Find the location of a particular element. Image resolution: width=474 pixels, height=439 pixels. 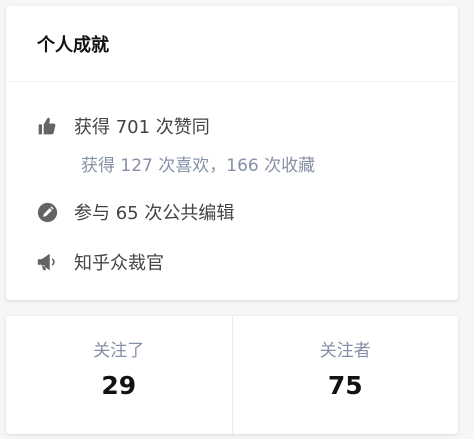

likes-sub-text: 获得 127 次喜欢，166 次收藏 is located at coordinates (198, 166).